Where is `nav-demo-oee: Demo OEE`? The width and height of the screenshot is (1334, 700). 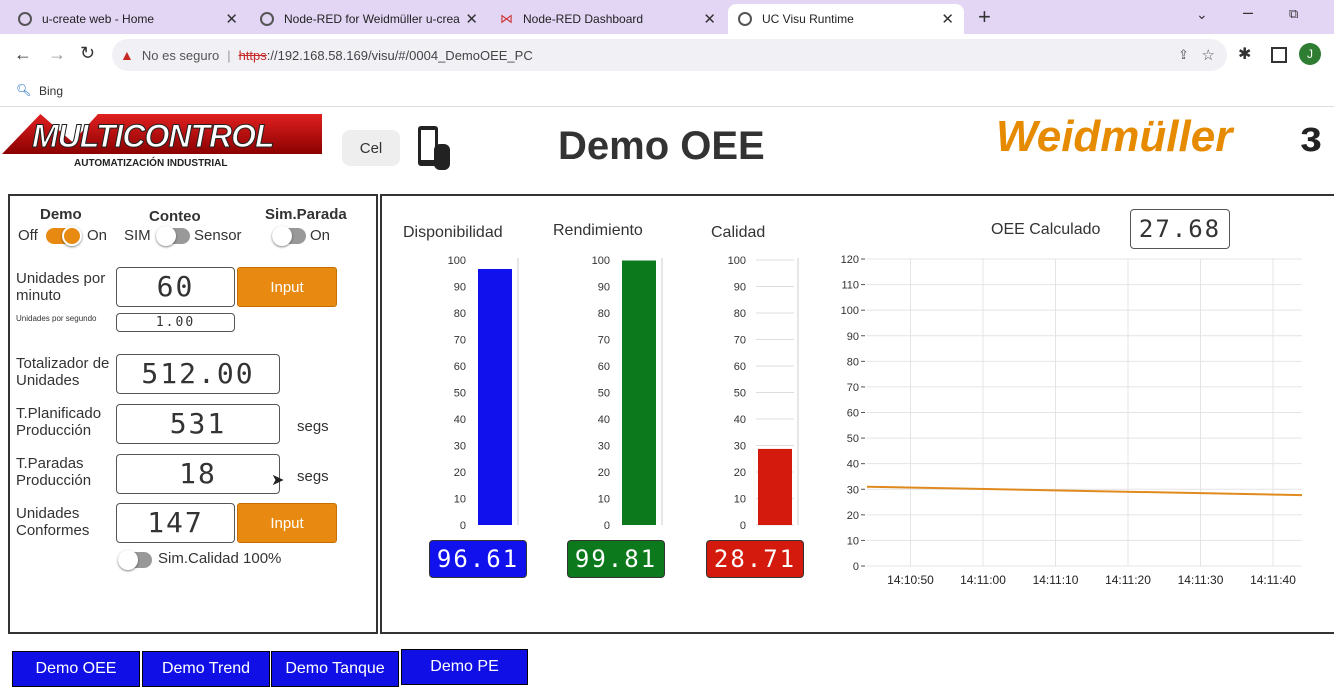
nav-demo-oee: Demo OEE is located at coordinates (76, 669).